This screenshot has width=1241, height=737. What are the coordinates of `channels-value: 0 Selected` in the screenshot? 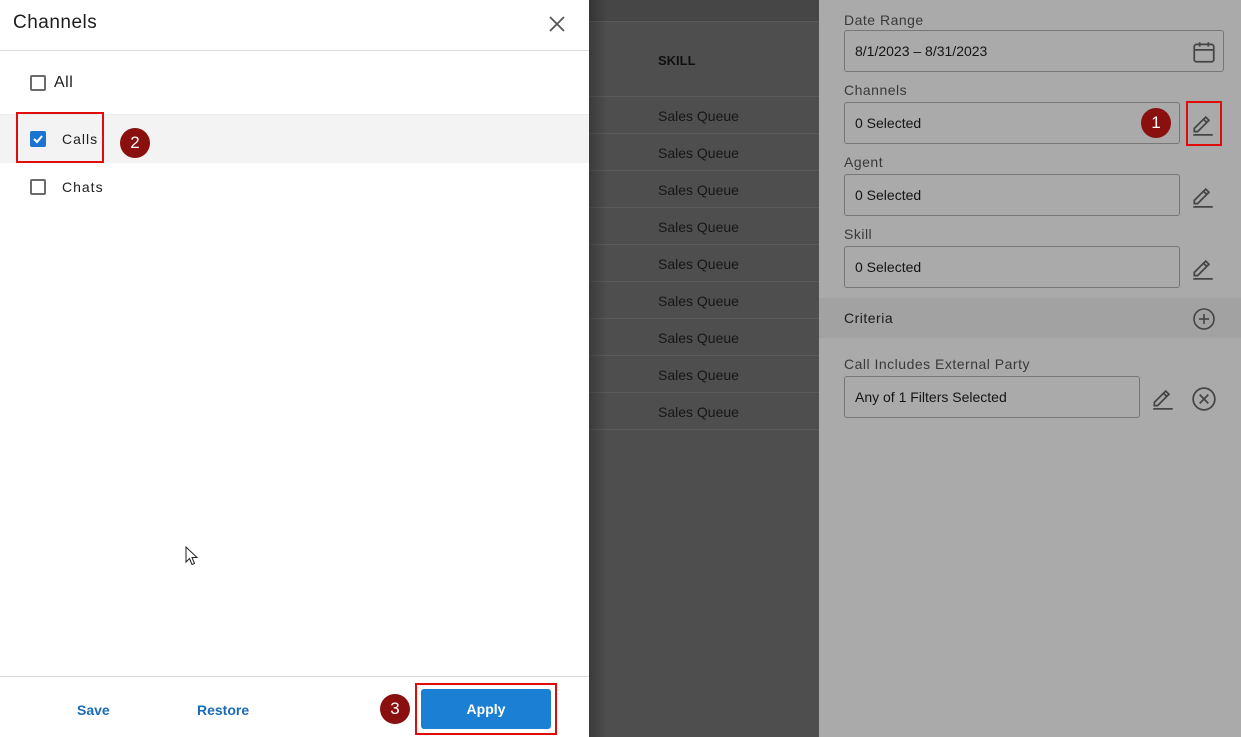 It's located at (888, 123).